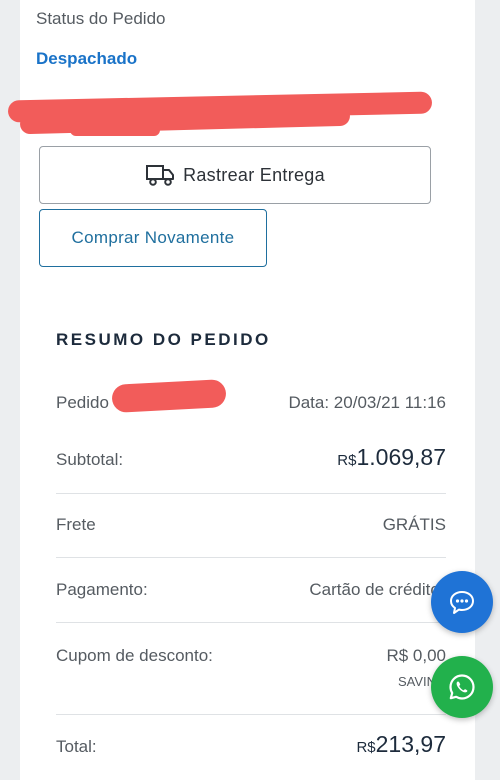 This screenshot has width=500, height=780. Describe the element at coordinates (163, 339) in the screenshot. I see `order-summary-title: RESUMO DO PEDIDO` at that location.